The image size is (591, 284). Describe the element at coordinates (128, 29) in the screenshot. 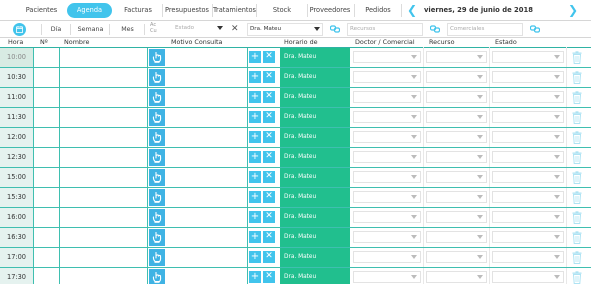

I see `view-month-button: Mes` at that location.